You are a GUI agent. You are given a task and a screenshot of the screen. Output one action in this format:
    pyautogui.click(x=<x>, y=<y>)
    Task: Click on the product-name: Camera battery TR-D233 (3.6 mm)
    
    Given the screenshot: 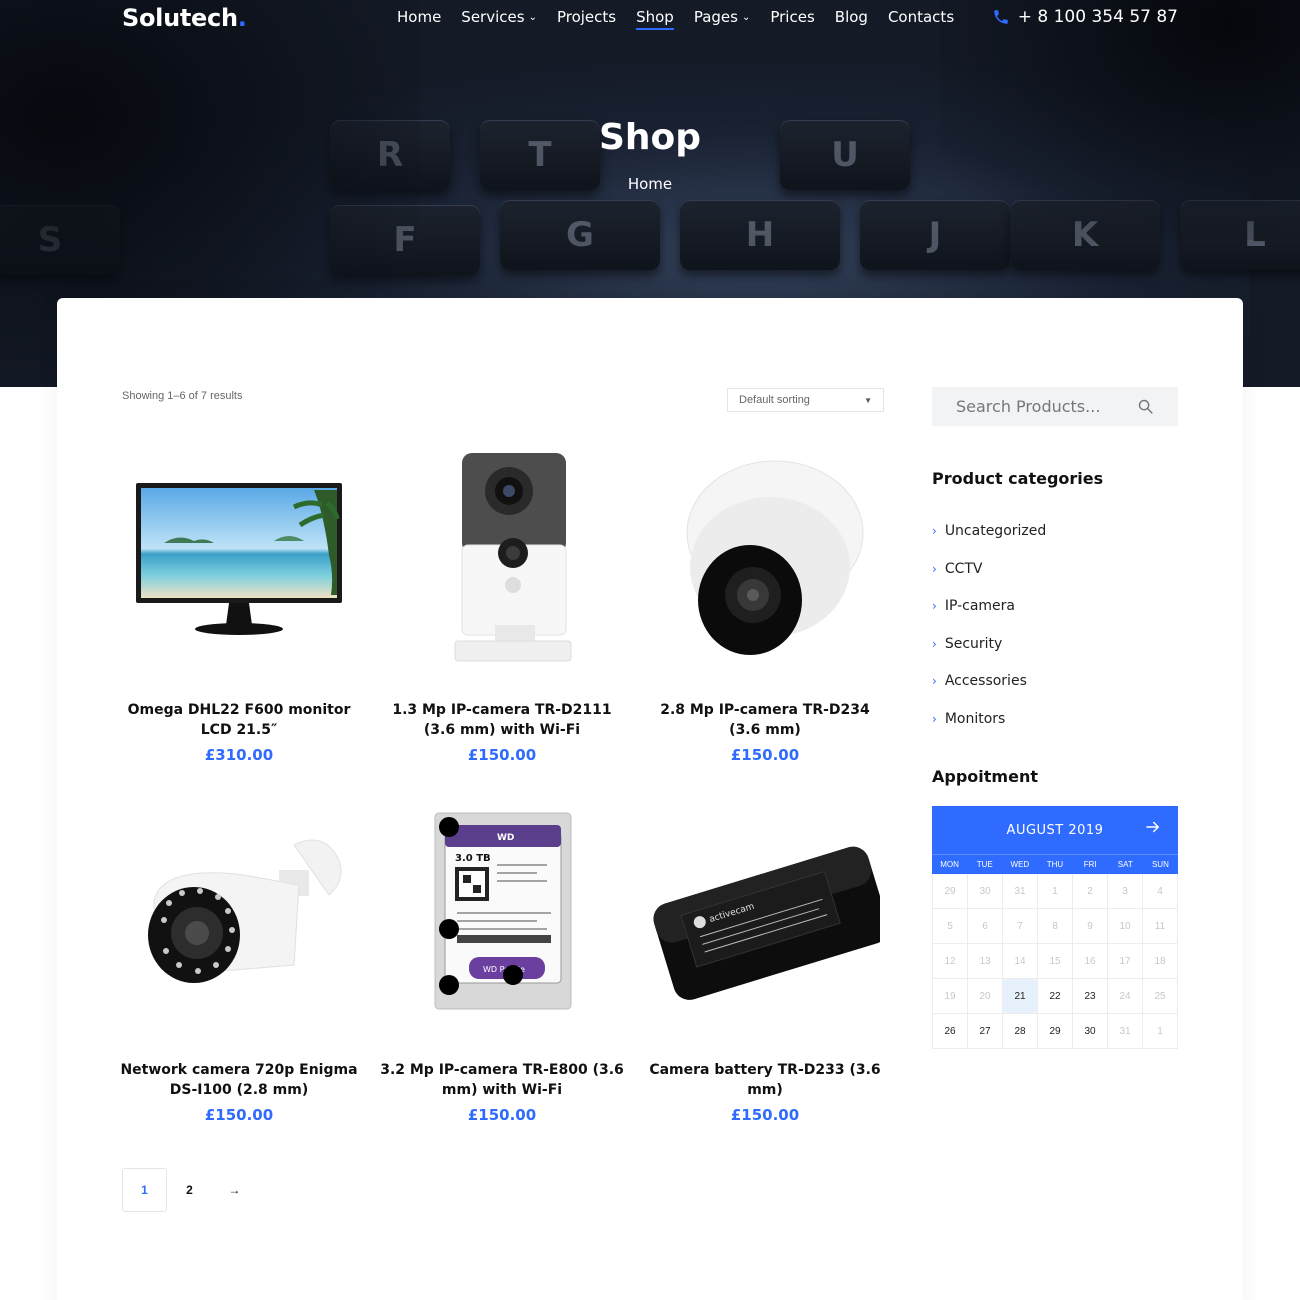 What is the action you would take?
    pyautogui.click(x=765, y=1080)
    